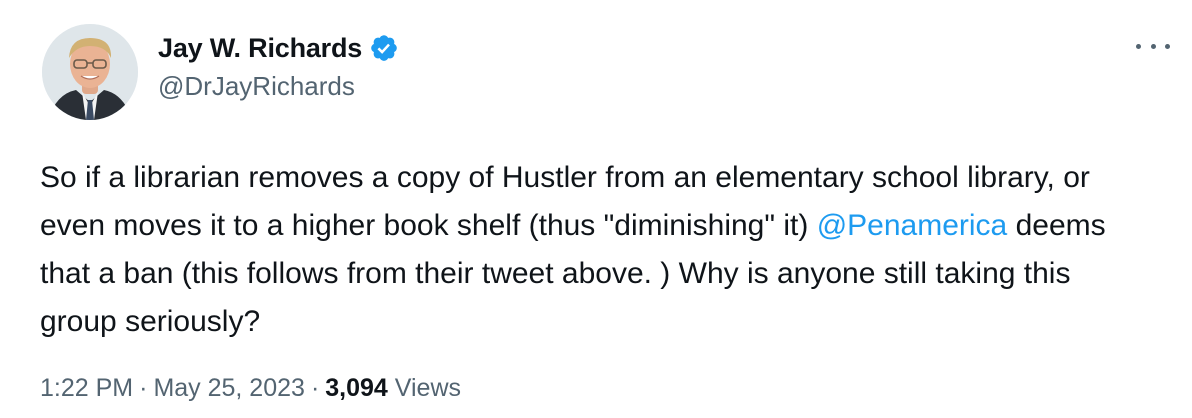  I want to click on name-row: Jay W. Richards, so click(278, 48).